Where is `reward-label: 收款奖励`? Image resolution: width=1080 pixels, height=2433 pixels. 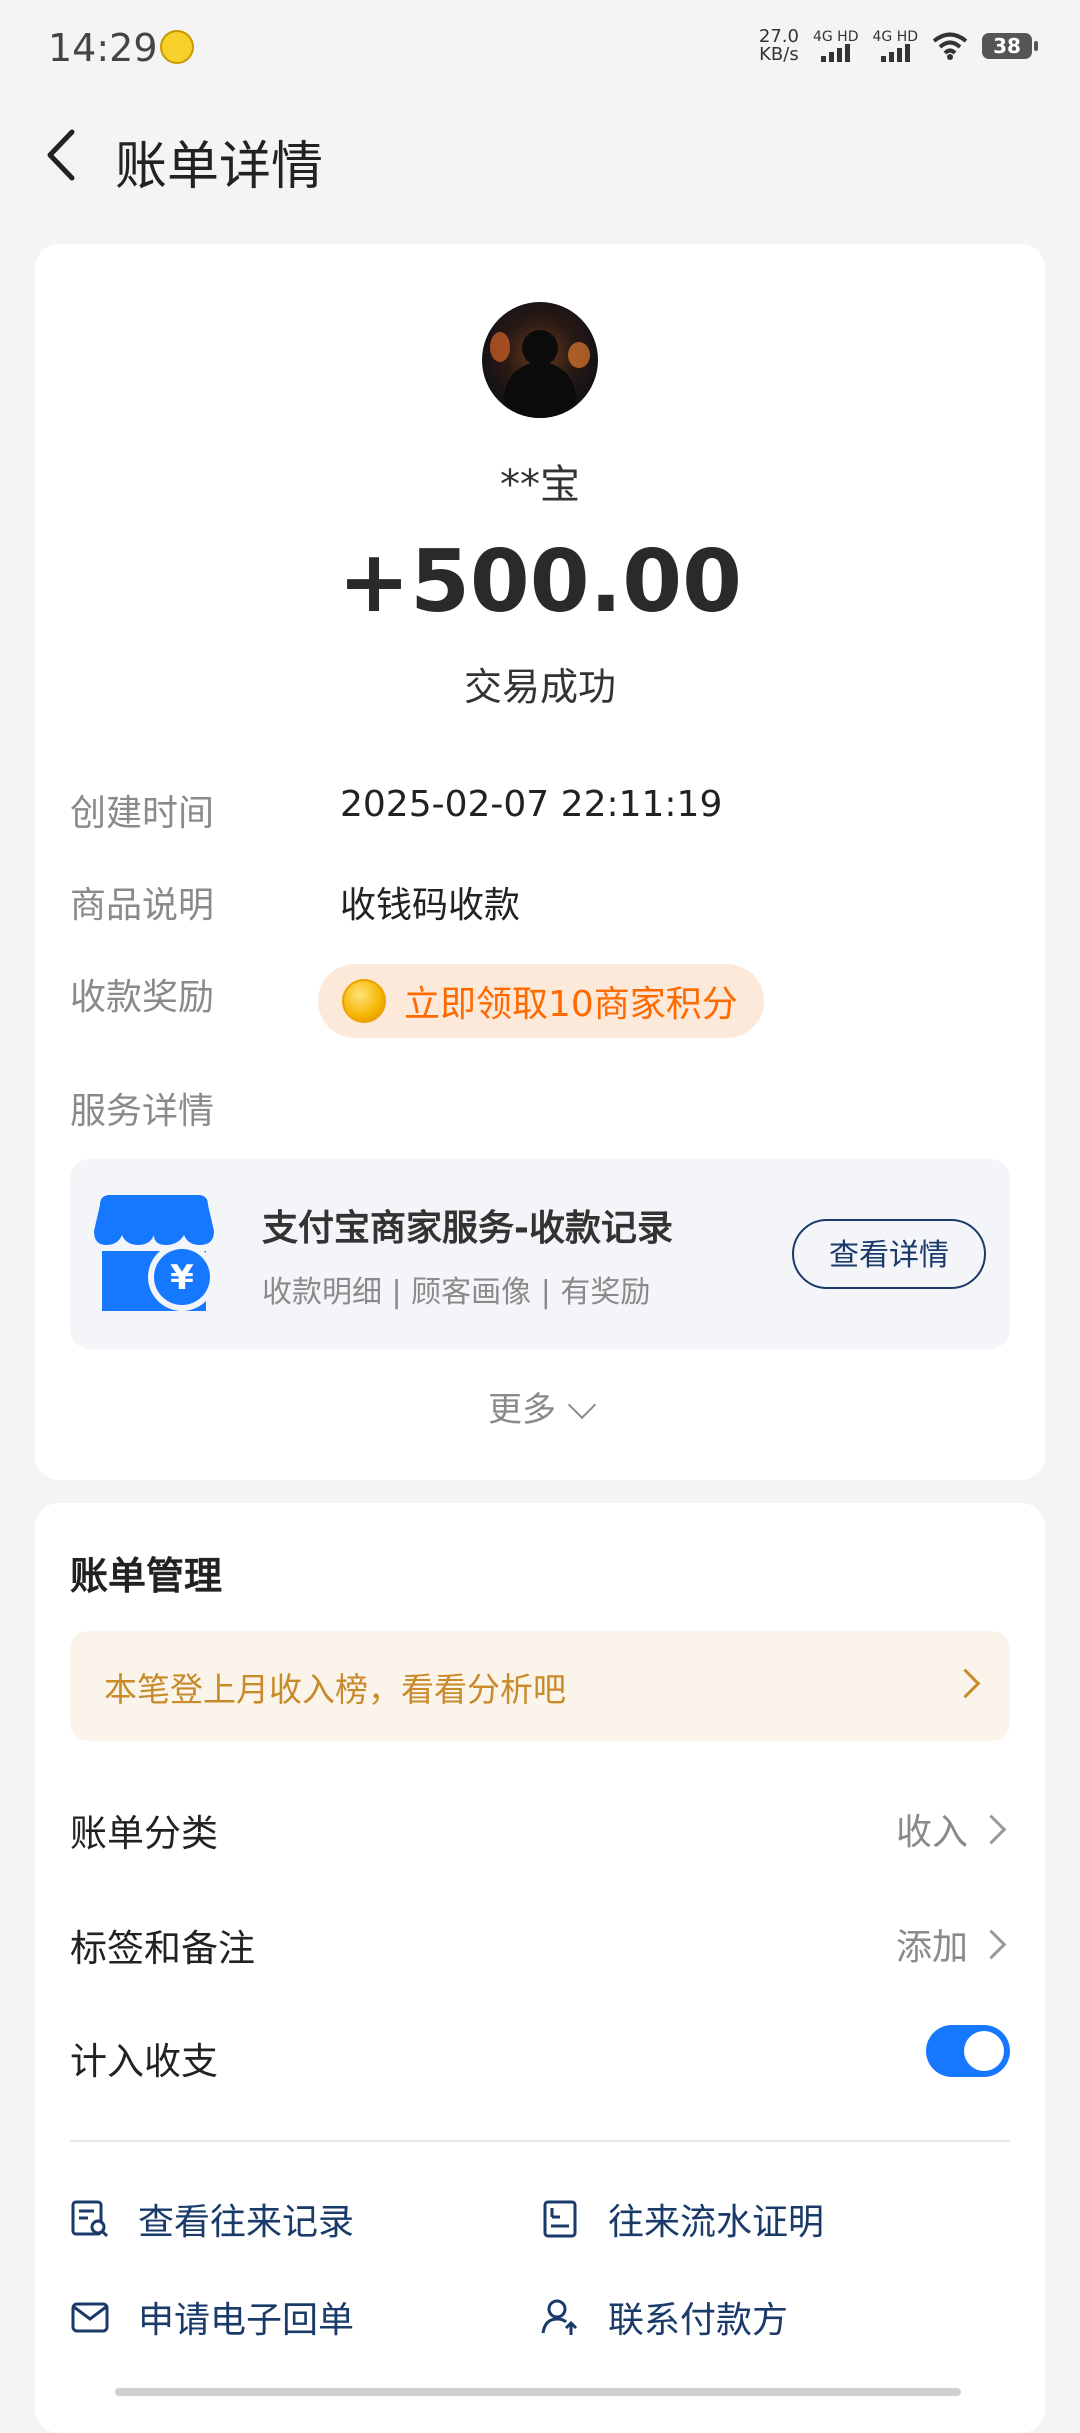 reward-label: 收款奖励 is located at coordinates (142, 997).